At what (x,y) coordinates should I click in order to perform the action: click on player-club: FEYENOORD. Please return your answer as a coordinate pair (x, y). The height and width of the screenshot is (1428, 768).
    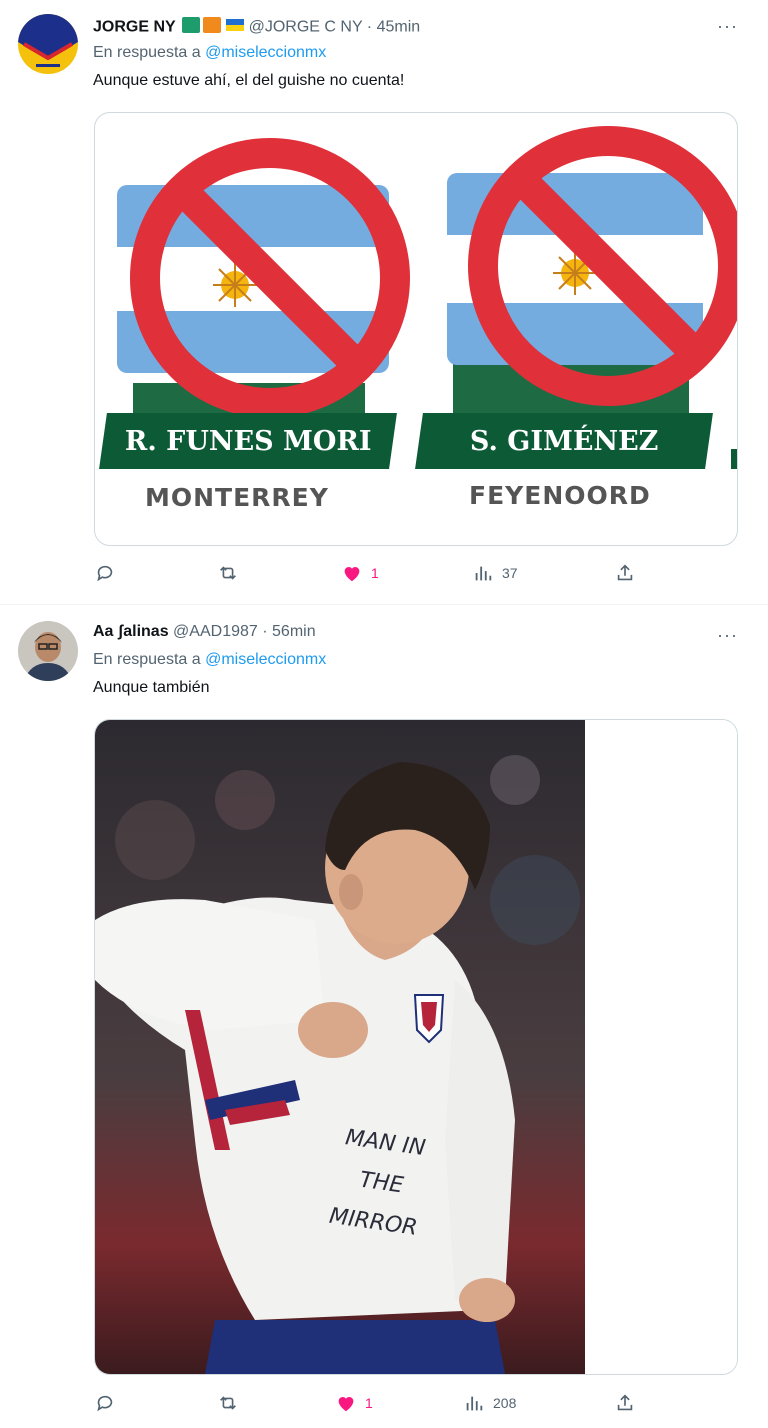
    Looking at the image, I should click on (560, 495).